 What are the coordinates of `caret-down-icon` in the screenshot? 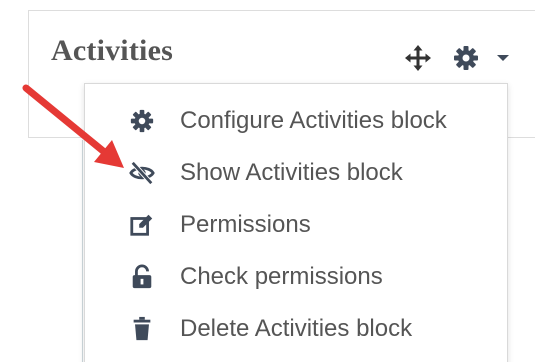 It's located at (503, 58).